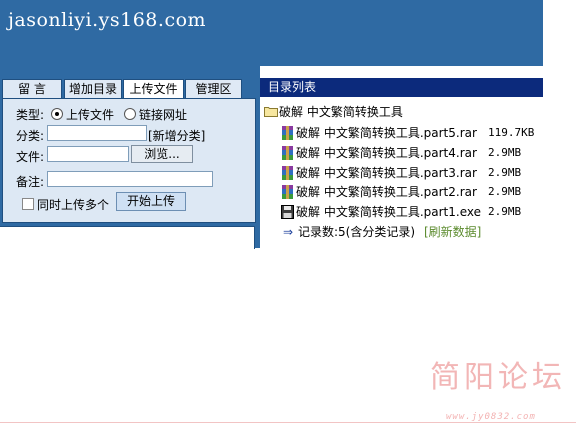 This screenshot has width=576, height=432. Describe the element at coordinates (90, 115) in the screenshot. I see `radio-upload-file-label: 上传文件` at that location.